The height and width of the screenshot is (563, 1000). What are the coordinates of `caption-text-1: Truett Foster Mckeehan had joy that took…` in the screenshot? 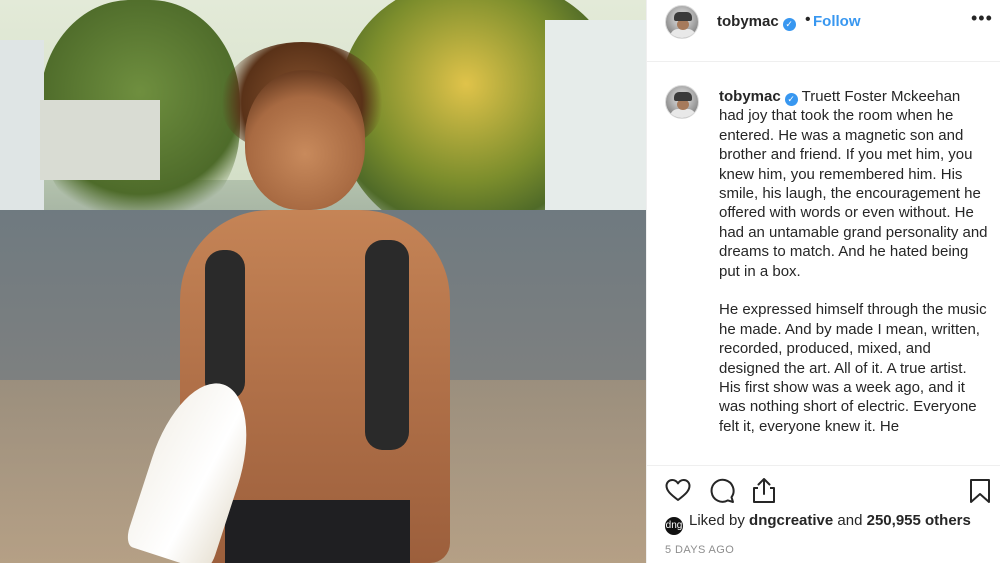 It's located at (853, 184).